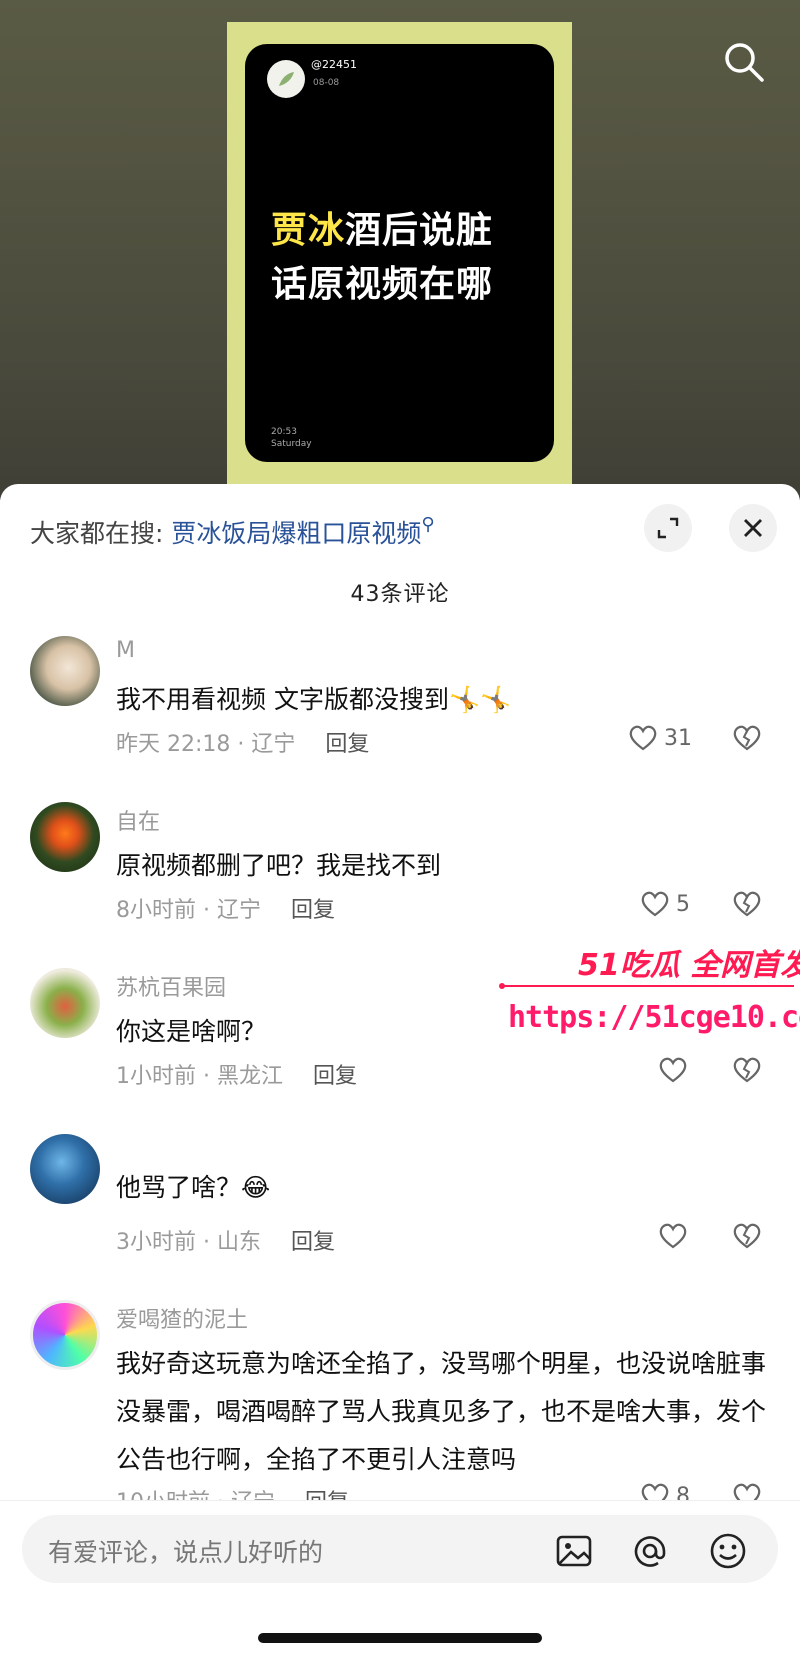 The image size is (800, 1661). I want to click on trending-search: 大家都在搜: 贾冰饭局爆粗口原视频⚲, so click(232, 532).